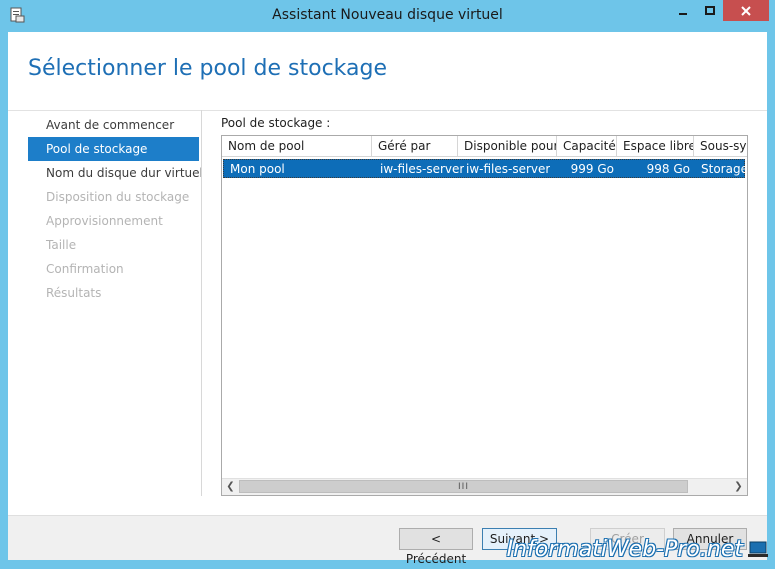 This screenshot has height=569, width=775. Describe the element at coordinates (113, 149) in the screenshot. I see `step-pool-de-stockage: Pool de stockage` at that location.